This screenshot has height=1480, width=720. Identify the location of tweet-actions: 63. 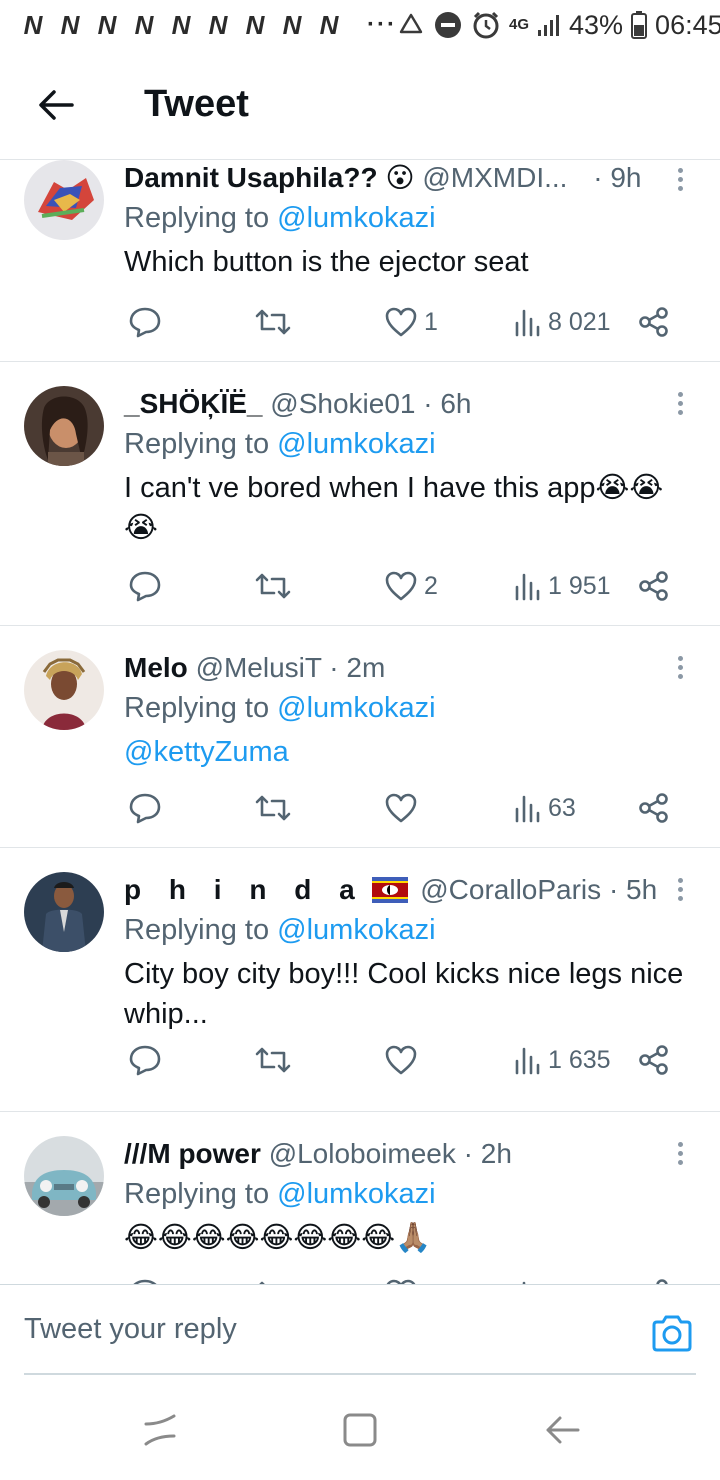
(404, 808).